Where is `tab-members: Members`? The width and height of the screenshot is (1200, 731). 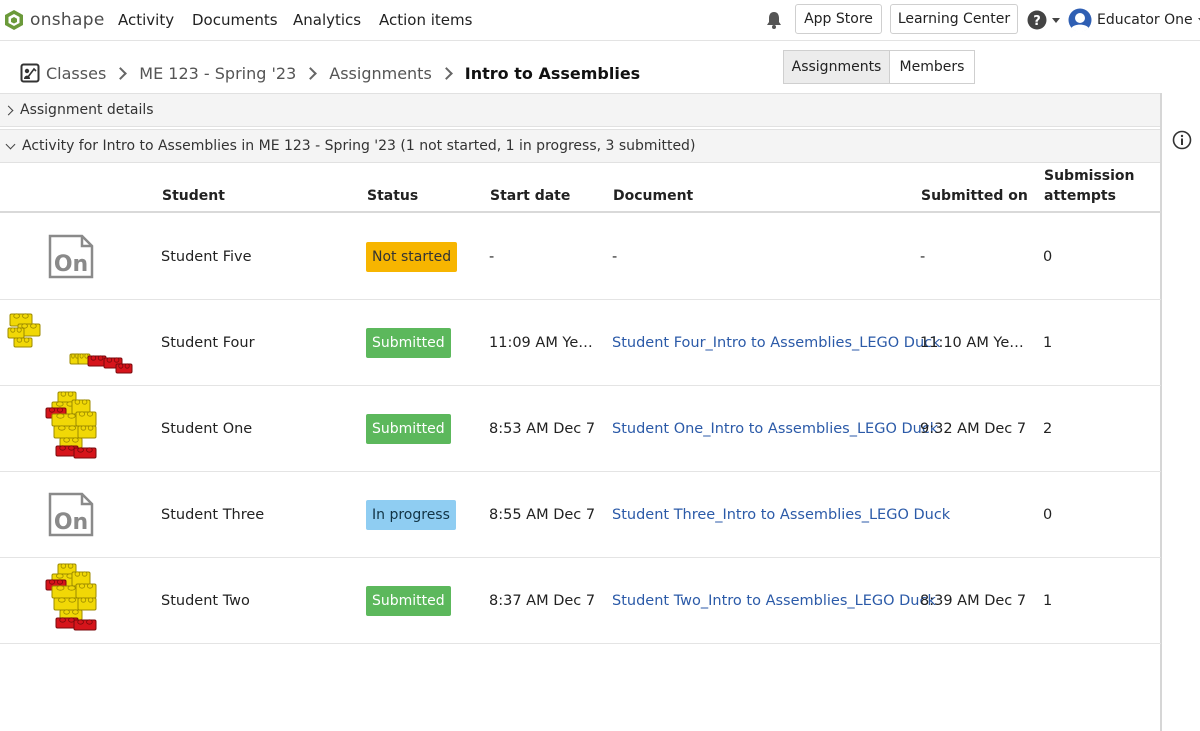 tab-members: Members is located at coordinates (932, 67).